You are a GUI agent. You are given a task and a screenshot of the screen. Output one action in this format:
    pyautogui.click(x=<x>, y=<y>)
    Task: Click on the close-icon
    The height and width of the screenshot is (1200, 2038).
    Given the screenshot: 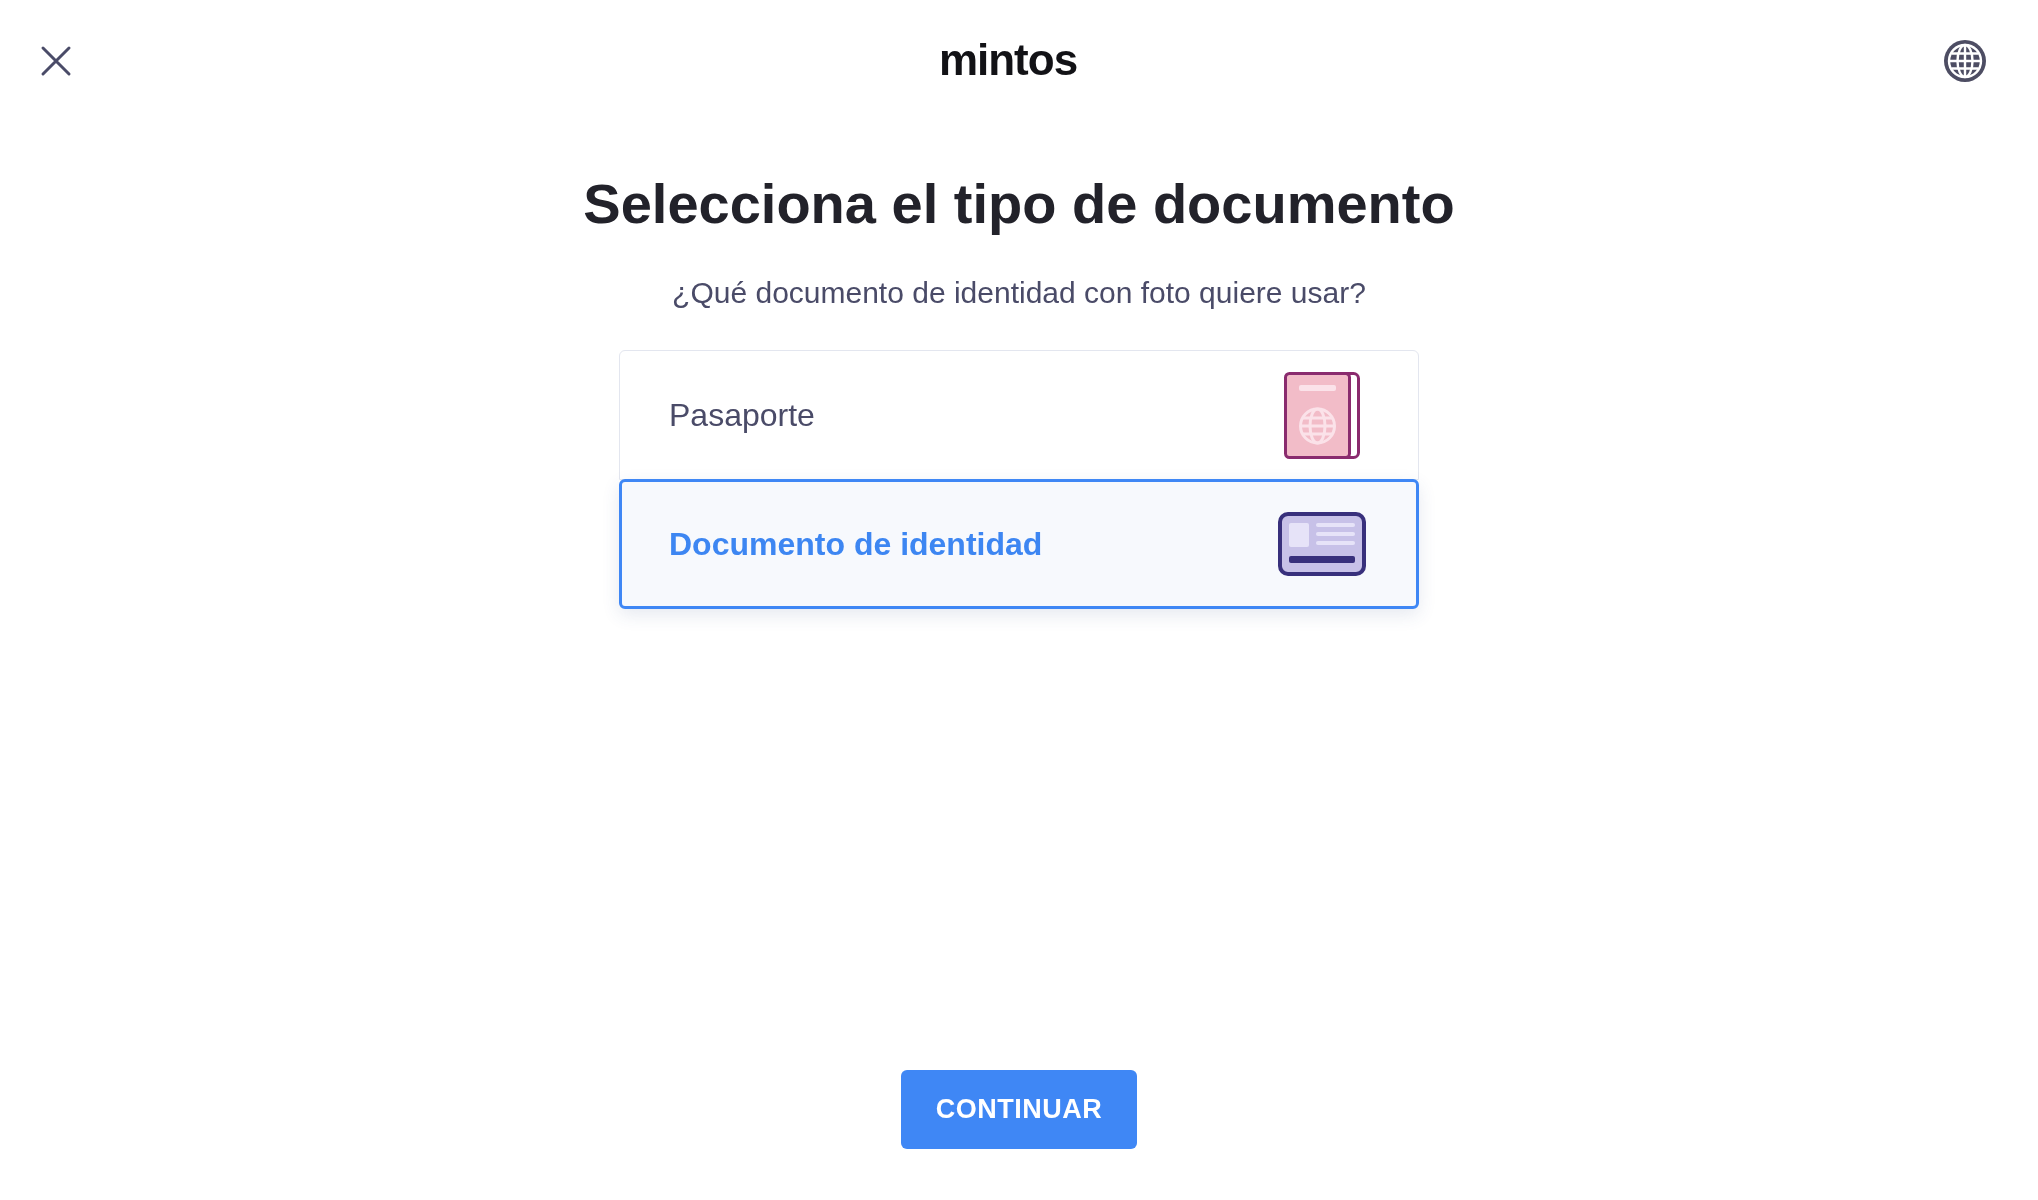 What is the action you would take?
    pyautogui.click(x=56, y=61)
    